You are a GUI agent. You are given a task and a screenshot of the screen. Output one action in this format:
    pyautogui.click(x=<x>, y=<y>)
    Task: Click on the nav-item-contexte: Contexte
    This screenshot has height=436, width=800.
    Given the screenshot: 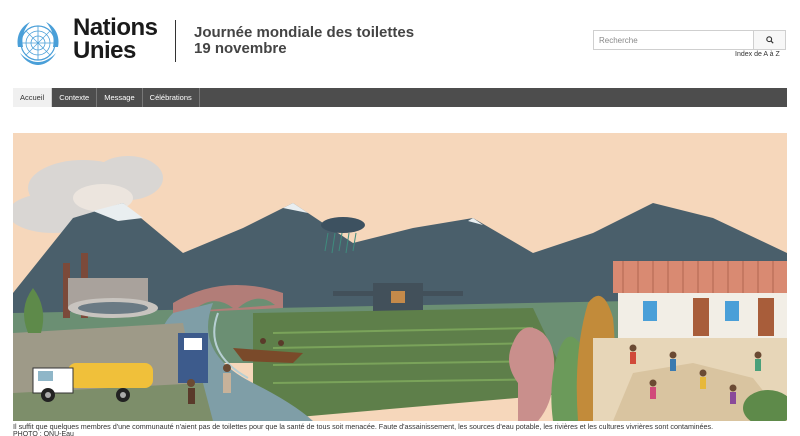 What is the action you would take?
    pyautogui.click(x=75, y=97)
    